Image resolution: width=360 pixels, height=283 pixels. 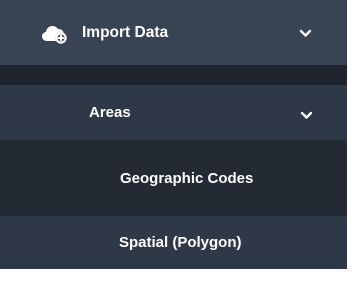 I want to click on submenu-label-spatial-polygon: Spatial (Polygon), so click(x=180, y=242).